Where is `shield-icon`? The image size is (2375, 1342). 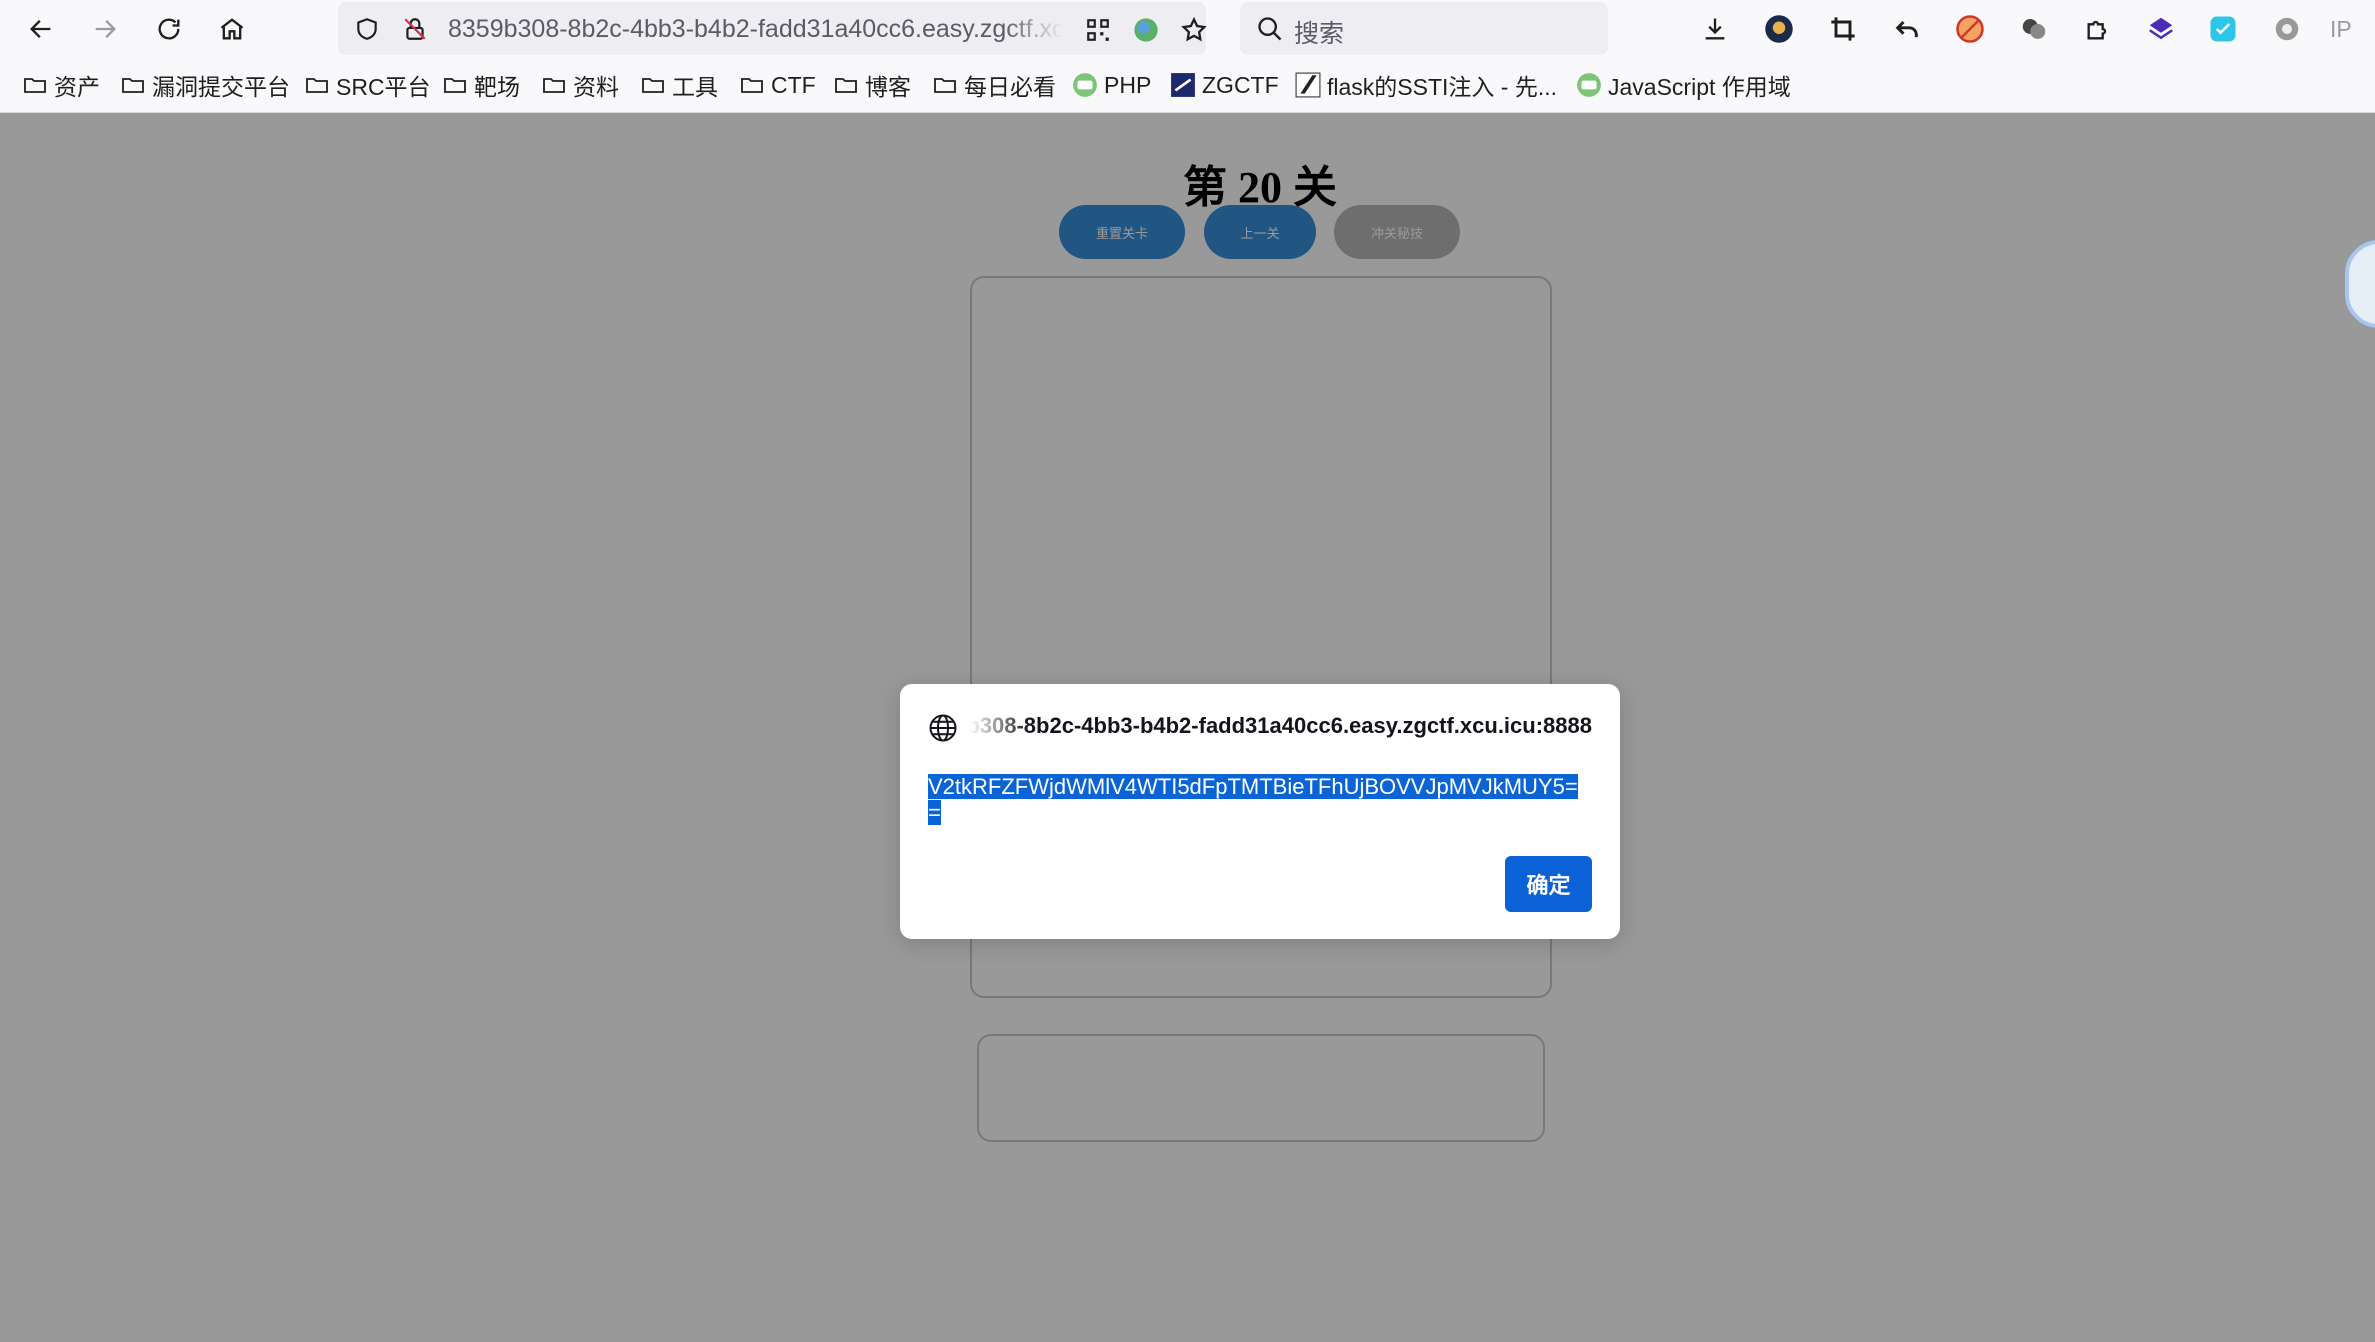 shield-icon is located at coordinates (367, 29).